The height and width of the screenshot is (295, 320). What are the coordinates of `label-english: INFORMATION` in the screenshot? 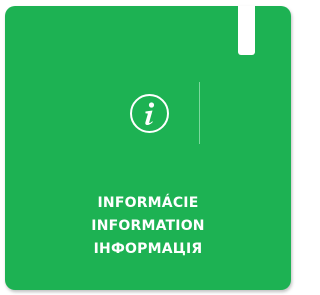 It's located at (148, 226).